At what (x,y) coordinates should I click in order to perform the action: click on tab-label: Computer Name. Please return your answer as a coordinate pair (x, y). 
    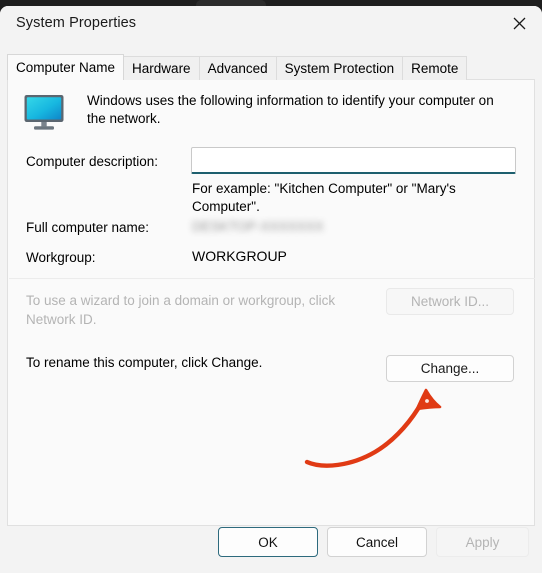
    Looking at the image, I should click on (66, 67).